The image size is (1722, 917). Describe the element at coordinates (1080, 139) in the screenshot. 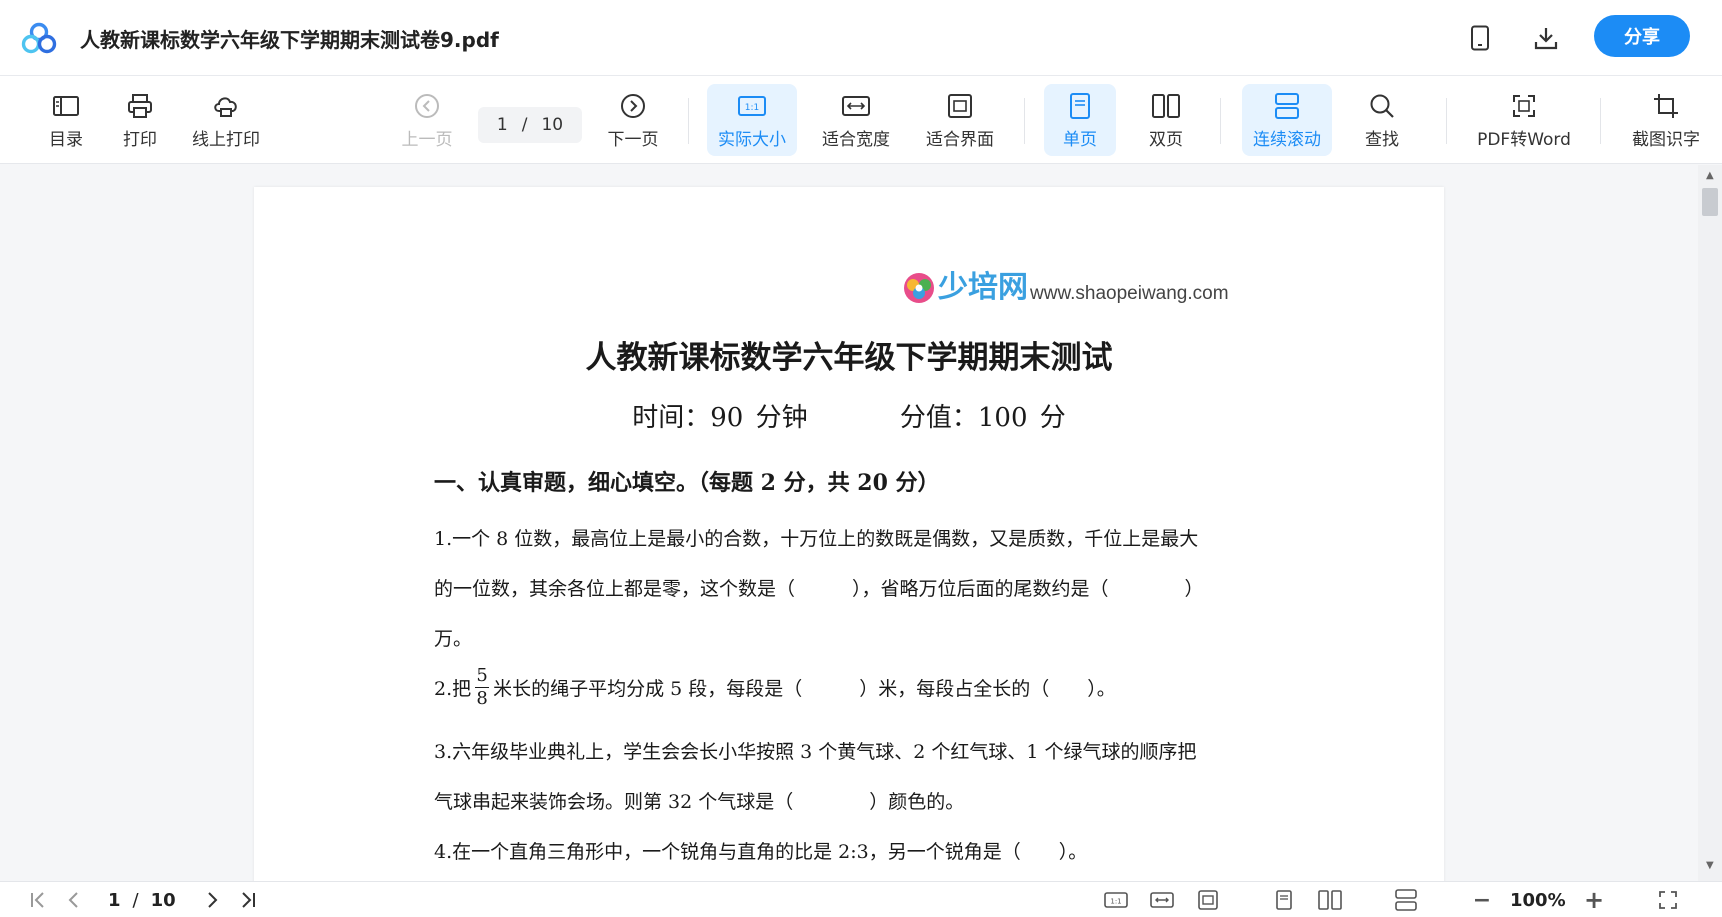

I see `single-page-label: 单页` at that location.